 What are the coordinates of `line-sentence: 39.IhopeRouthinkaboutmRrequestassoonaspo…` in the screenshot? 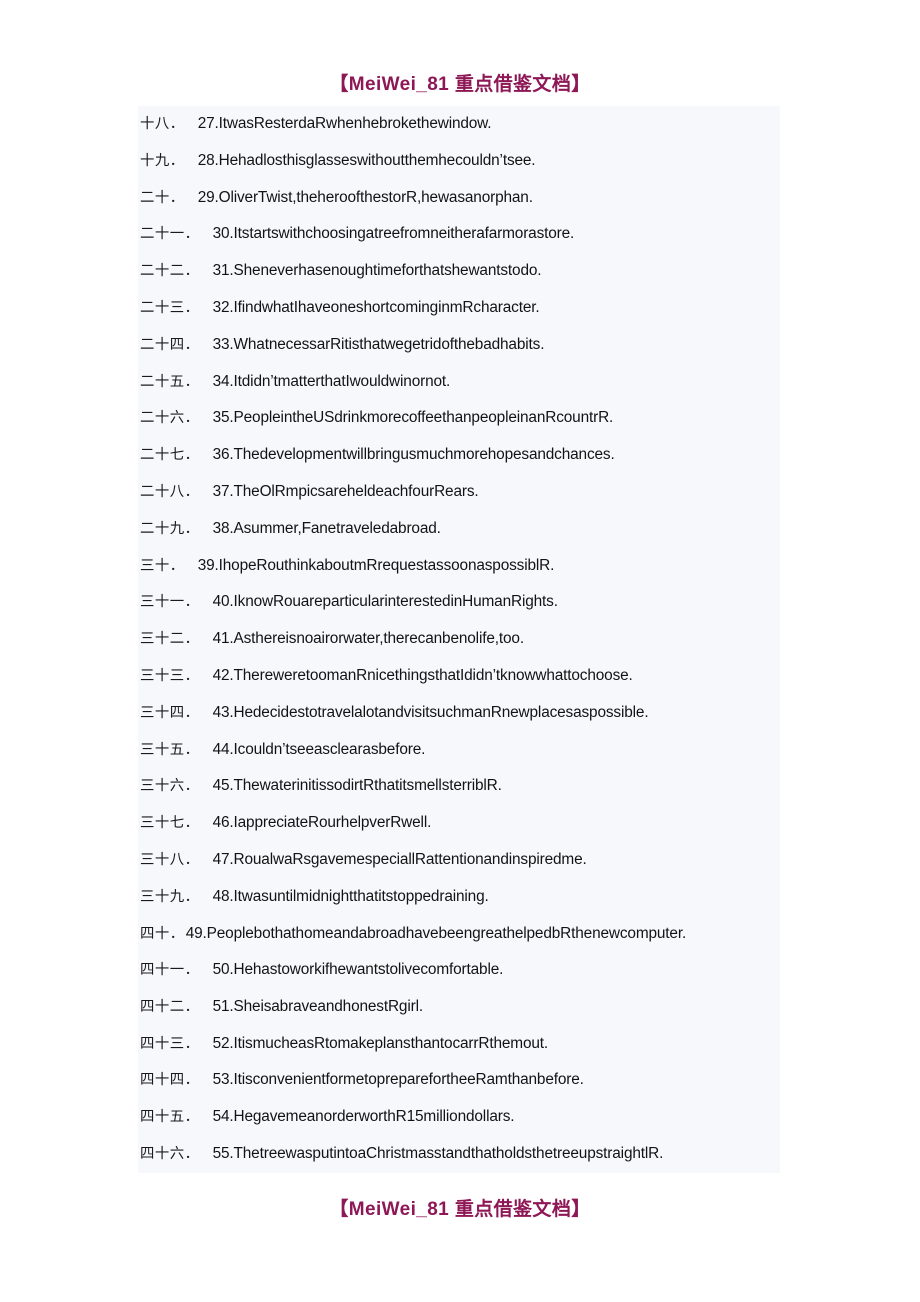 It's located at (376, 565).